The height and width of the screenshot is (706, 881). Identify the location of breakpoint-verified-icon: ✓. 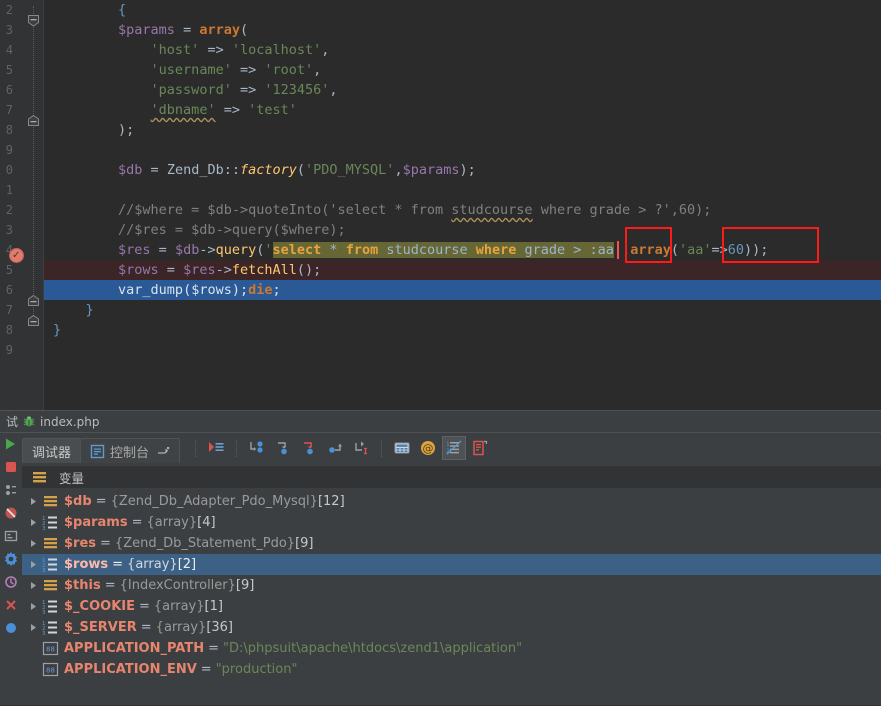
(16, 255).